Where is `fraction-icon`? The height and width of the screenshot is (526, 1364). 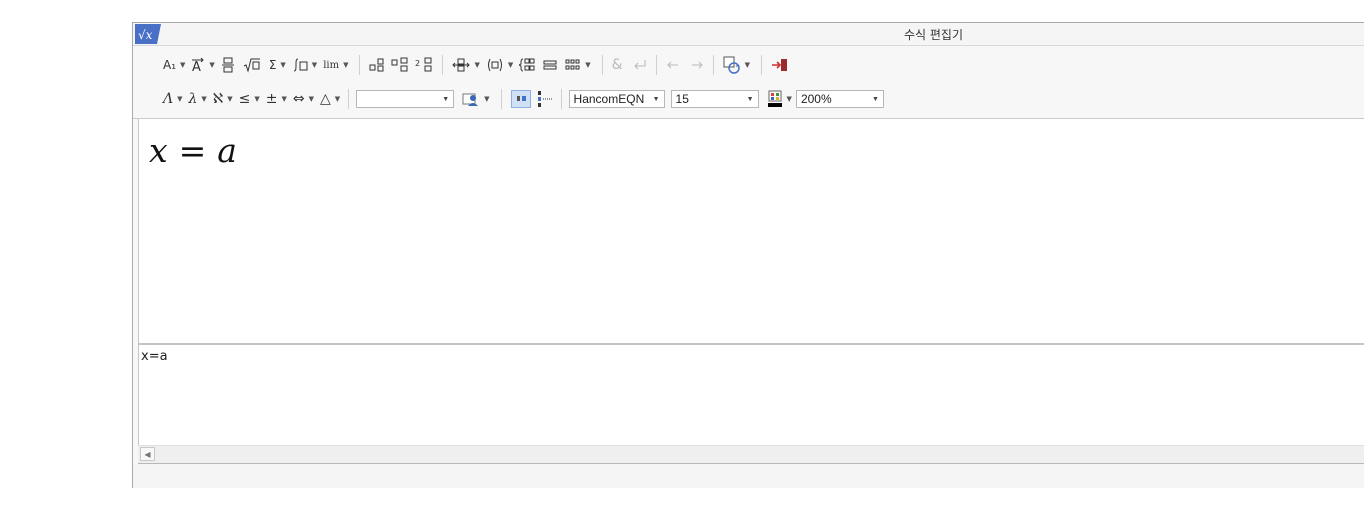
fraction-icon is located at coordinates (228, 65).